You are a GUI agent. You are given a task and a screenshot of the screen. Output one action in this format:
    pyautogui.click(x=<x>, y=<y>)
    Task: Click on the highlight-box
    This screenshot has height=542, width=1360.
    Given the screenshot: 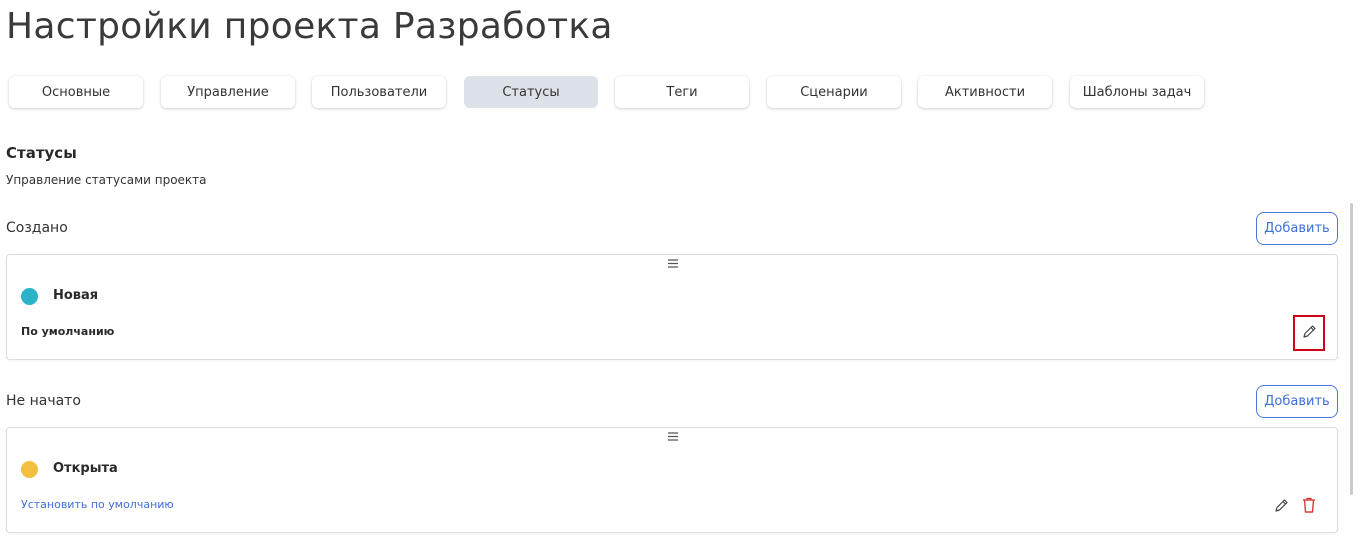 What is the action you would take?
    pyautogui.click(x=1309, y=333)
    